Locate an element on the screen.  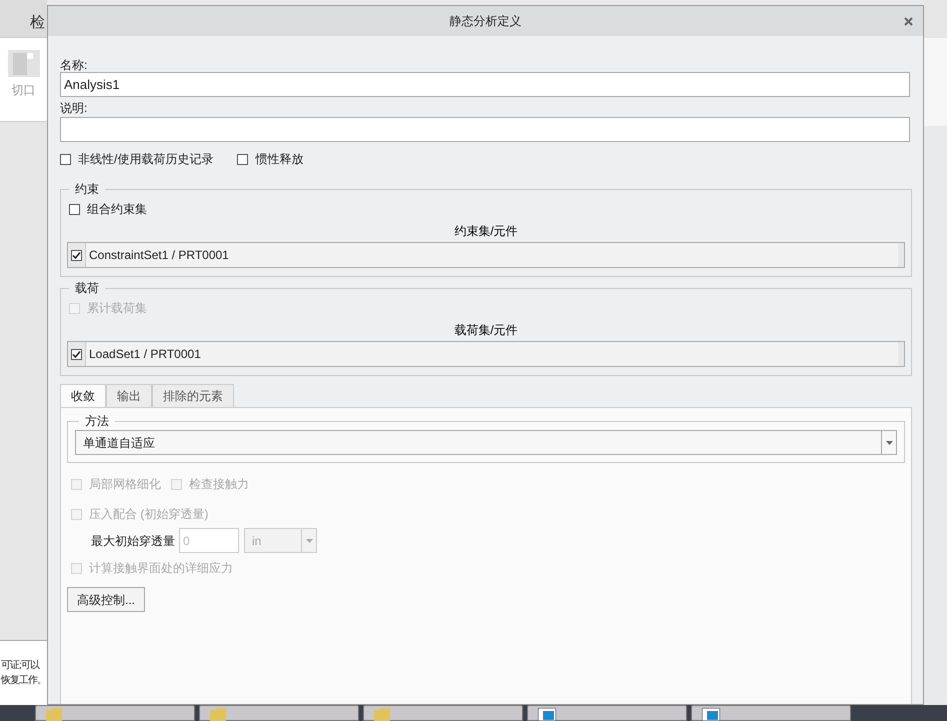
list-header: 载荷集/元件 is located at coordinates (486, 330).